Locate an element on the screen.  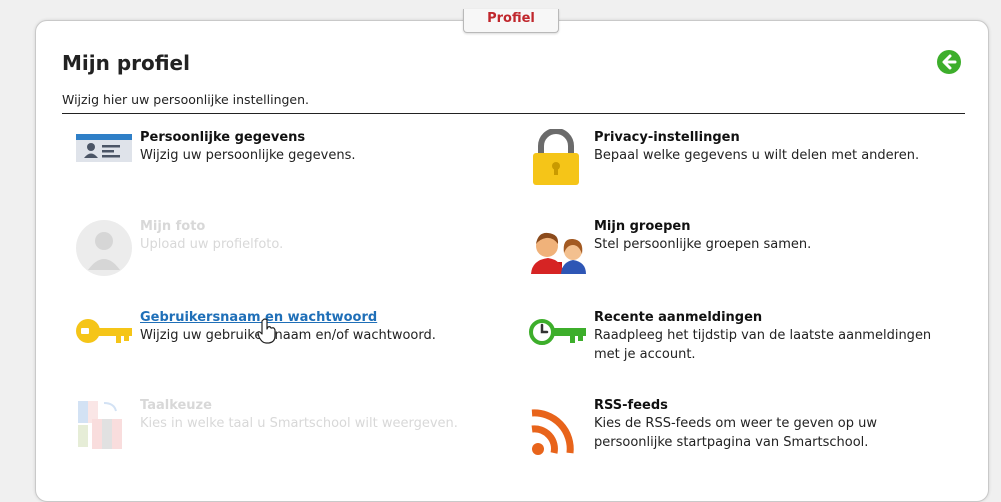
back-button is located at coordinates (949, 62).